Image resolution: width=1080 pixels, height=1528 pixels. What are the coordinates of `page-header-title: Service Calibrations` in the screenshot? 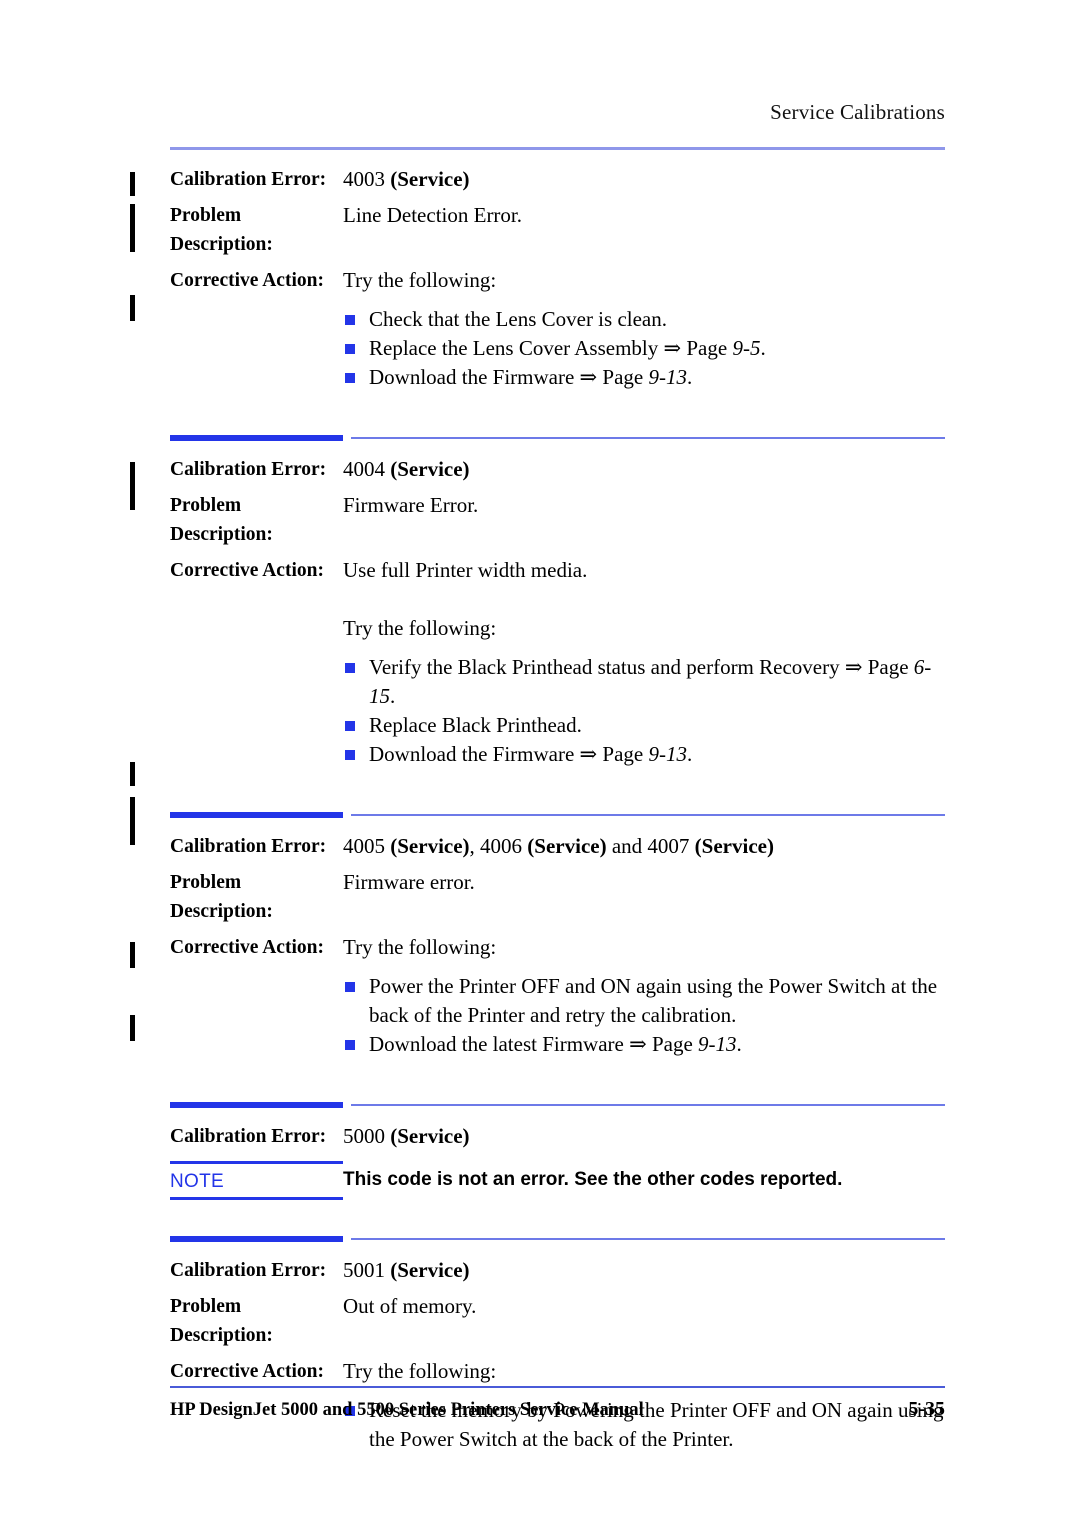 It's located at (857, 112).